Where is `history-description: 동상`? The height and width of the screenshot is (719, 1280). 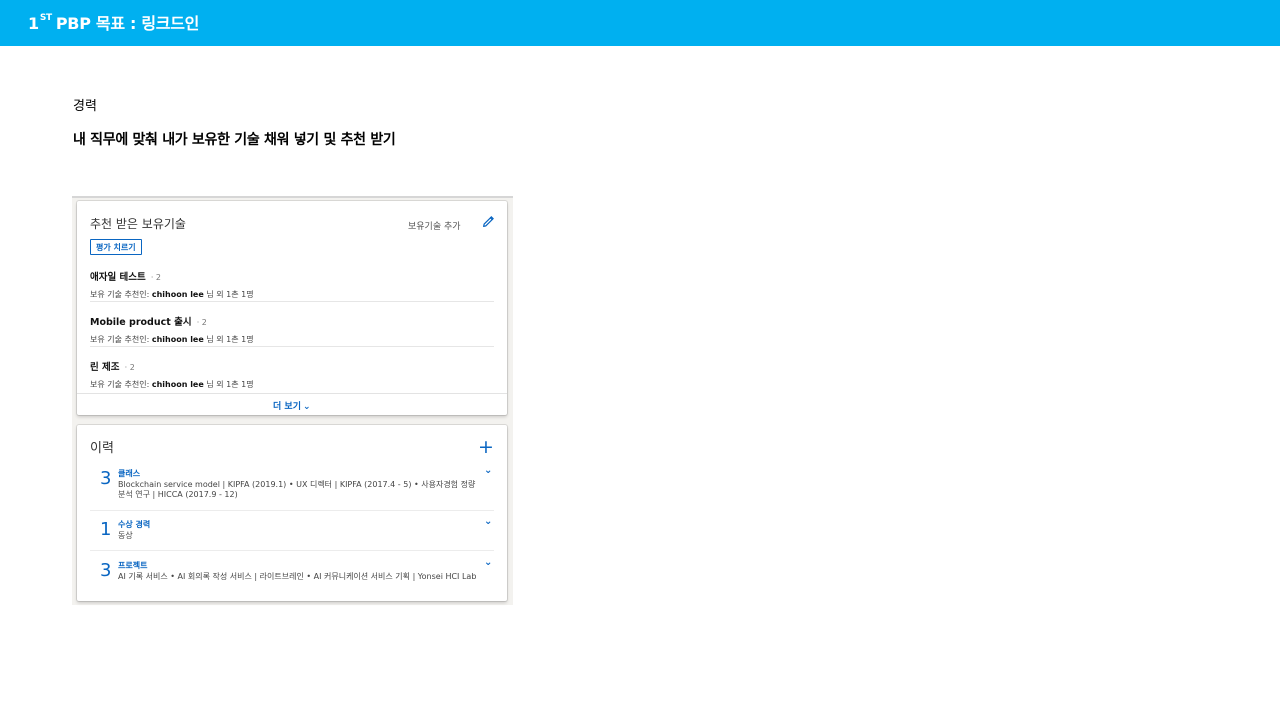 history-description: 동상 is located at coordinates (125, 535).